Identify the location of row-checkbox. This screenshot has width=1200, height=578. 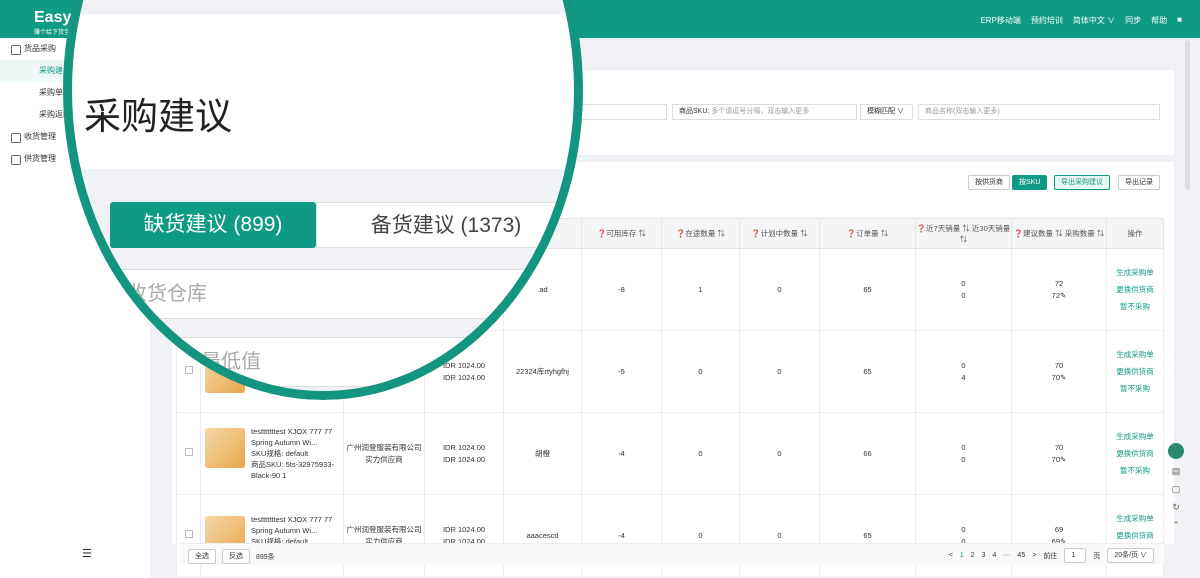
(188, 453).